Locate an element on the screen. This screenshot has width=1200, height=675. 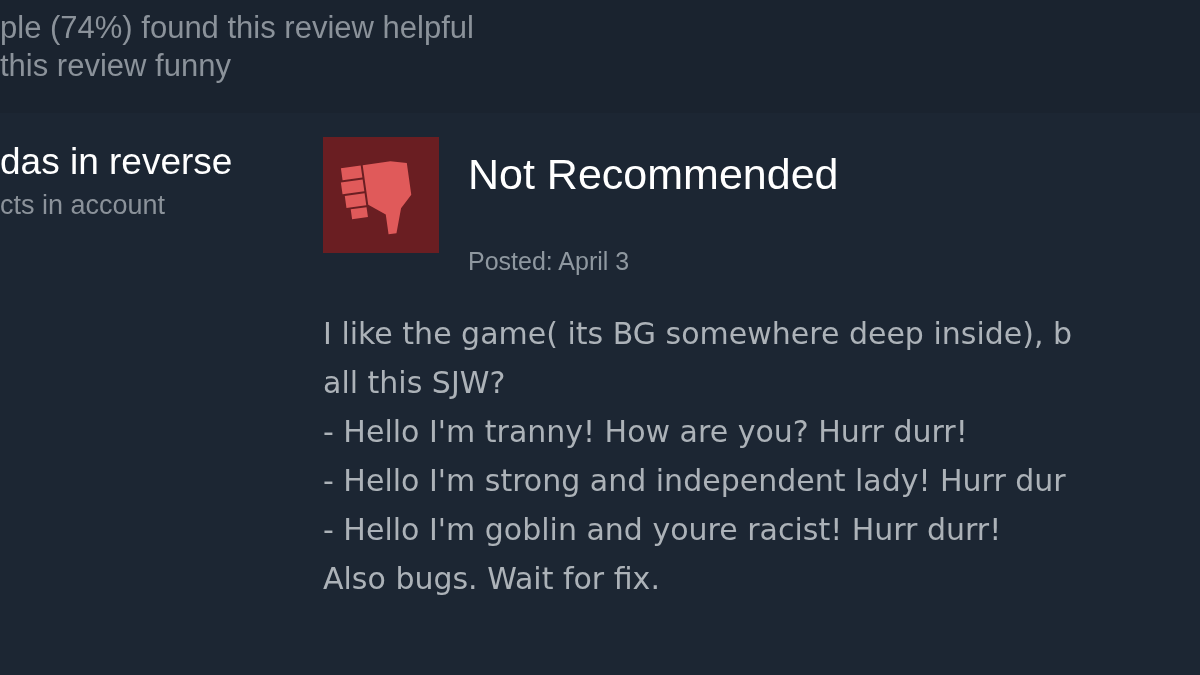
reviewer-name: das in reverse is located at coordinates (161, 162).